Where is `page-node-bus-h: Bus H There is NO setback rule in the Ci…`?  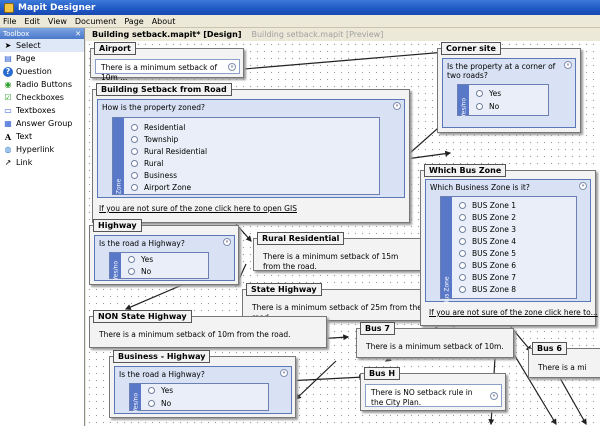
page-node-bus-h: Bus H There is NO setback rule in the Ci… is located at coordinates (433, 389).